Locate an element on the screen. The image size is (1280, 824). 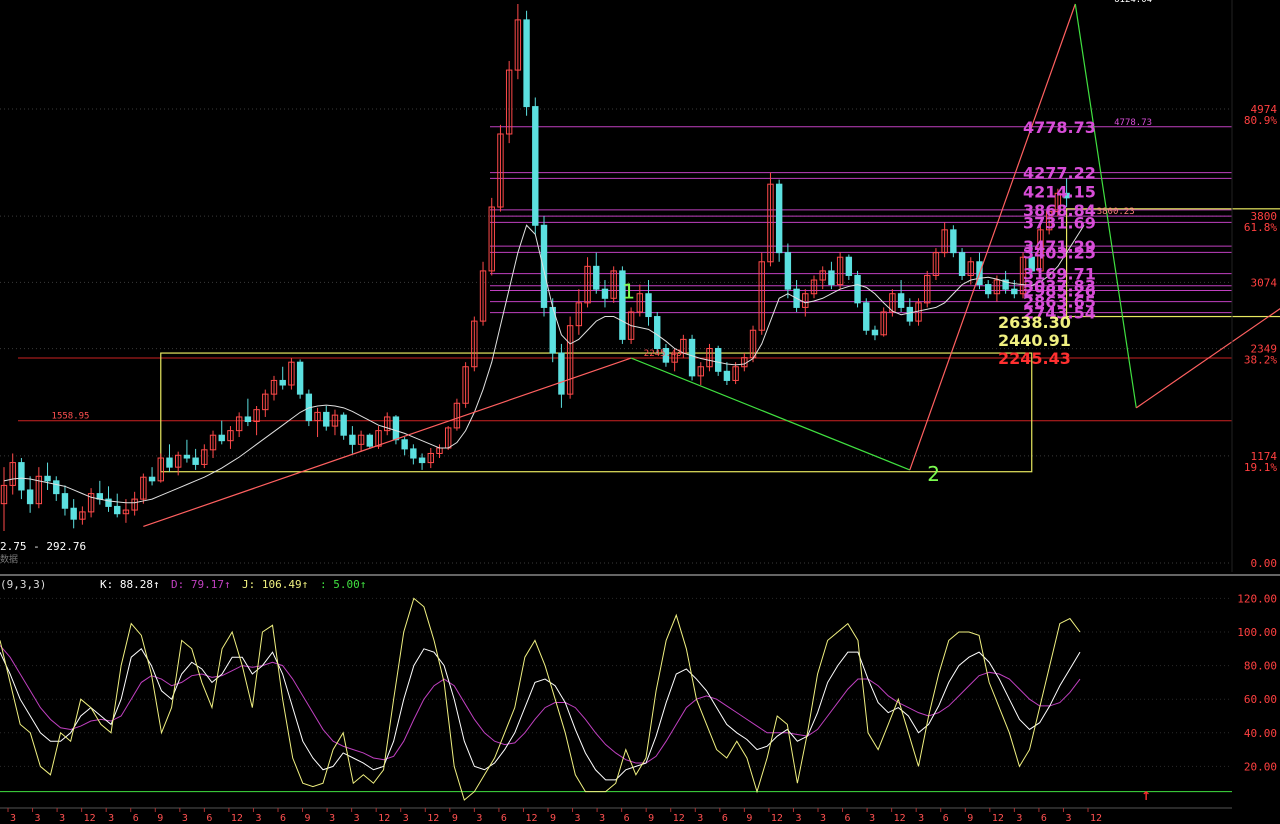
indicator-params: (9,3,3) is located at coordinates (23, 584).